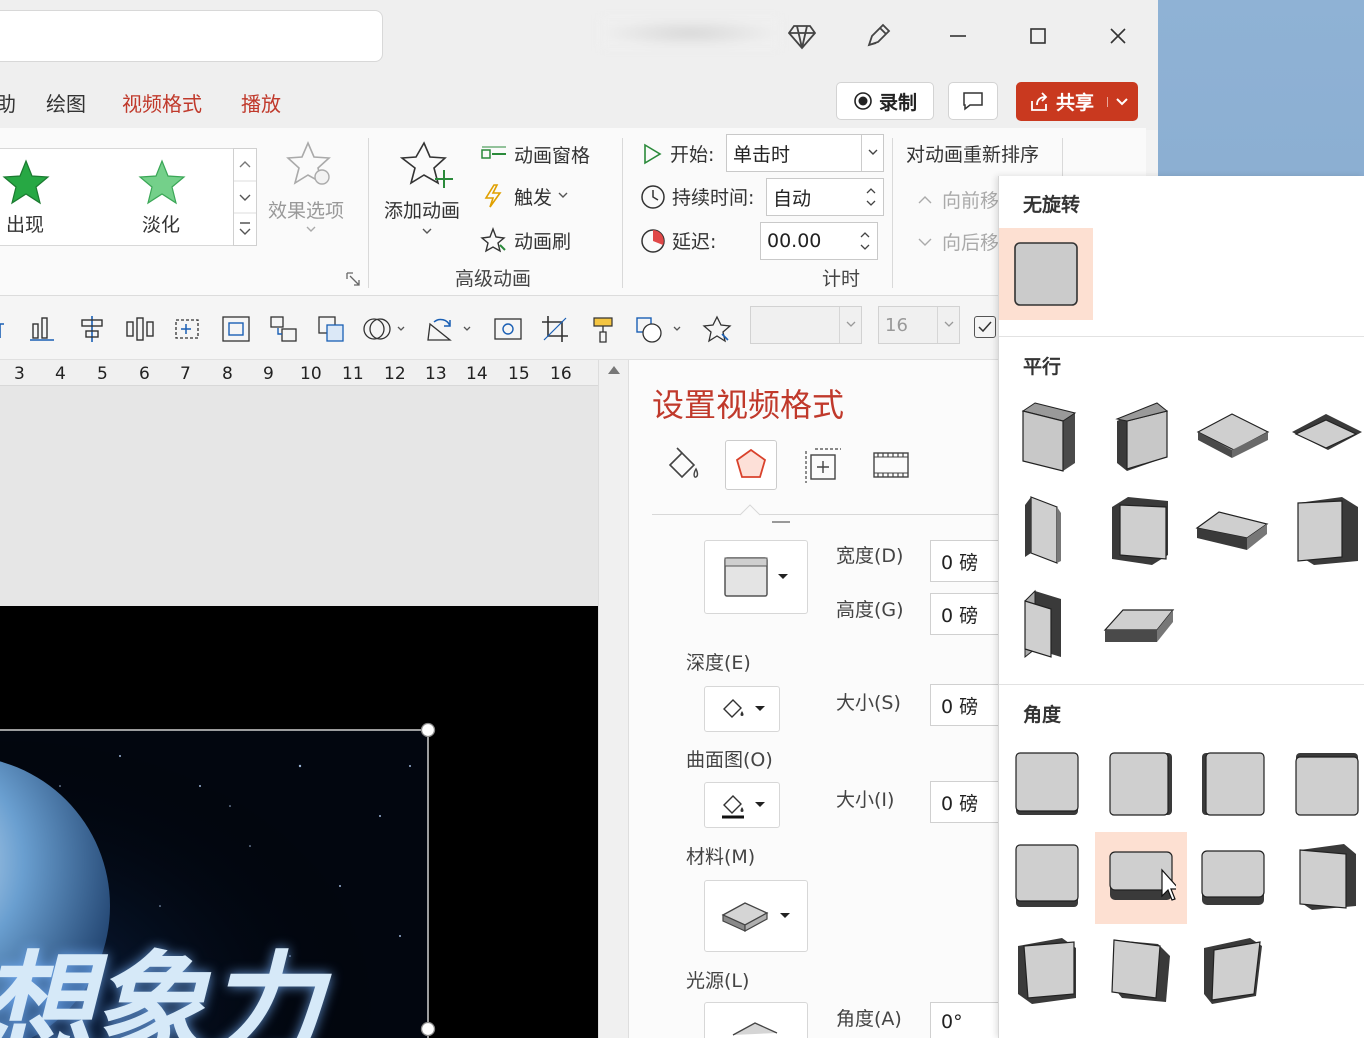 The width and height of the screenshot is (1364, 1038). What do you see at coordinates (8, 102) in the screenshot?
I see `tab-partial: 助` at bounding box center [8, 102].